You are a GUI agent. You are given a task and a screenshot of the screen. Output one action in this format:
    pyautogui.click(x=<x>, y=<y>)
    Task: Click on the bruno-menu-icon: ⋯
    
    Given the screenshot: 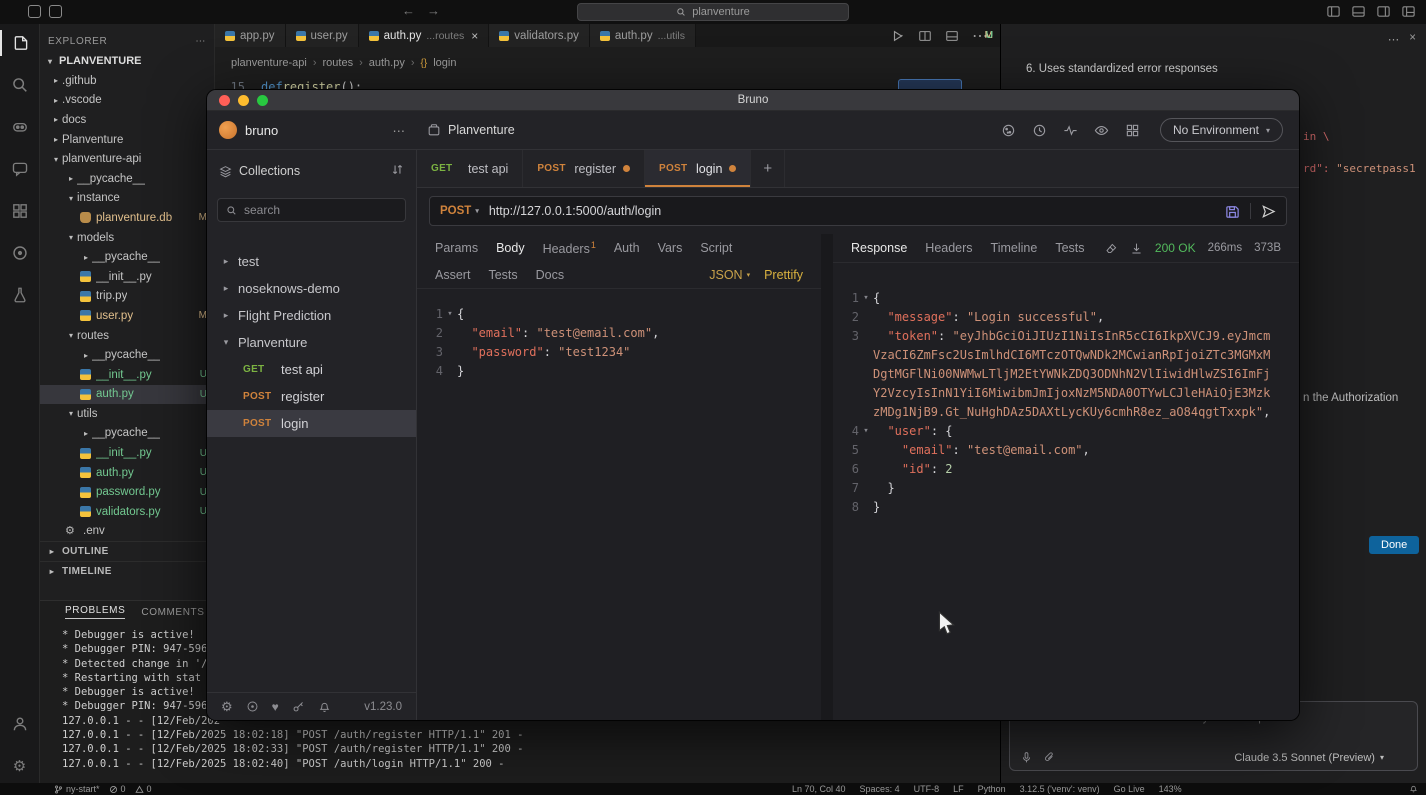 What is the action you would take?
    pyautogui.click(x=399, y=130)
    